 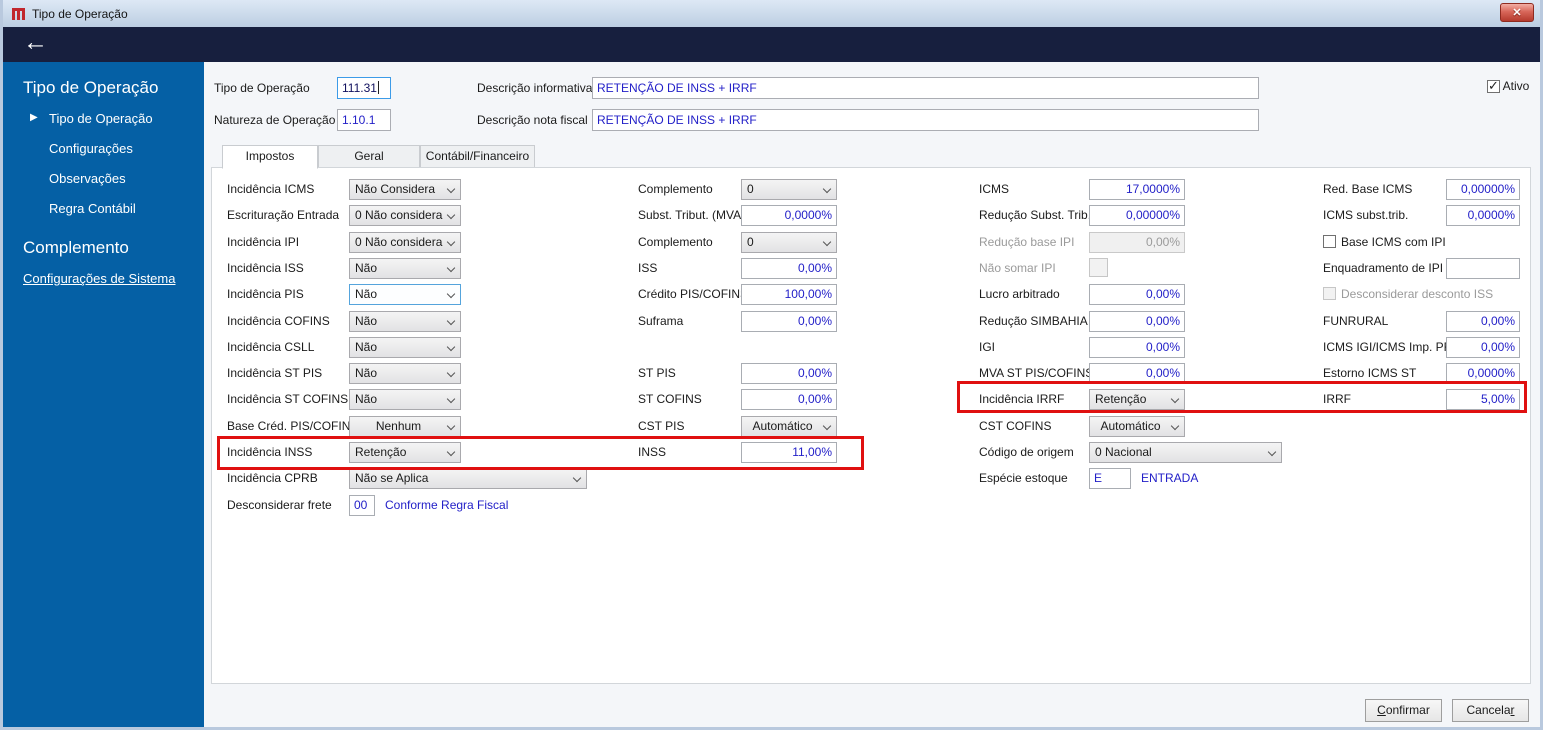 I want to click on form-row: ICMS subst.trib. 0,0000%, so click(x=871, y=217).